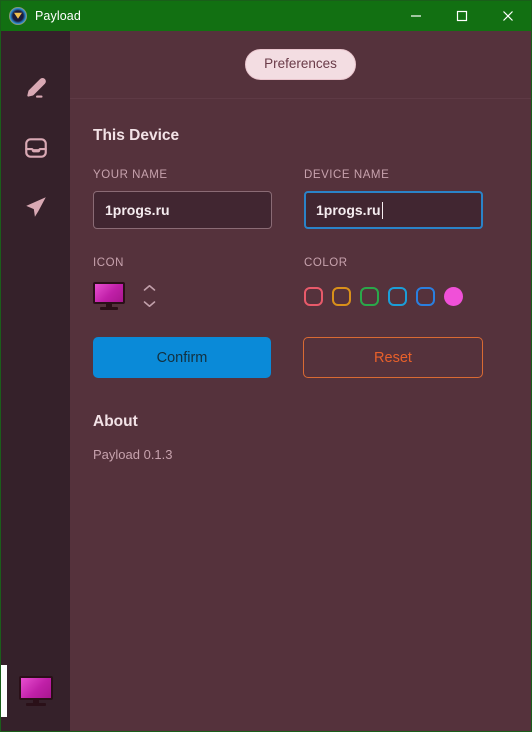 The width and height of the screenshot is (532, 732). What do you see at coordinates (18, 16) in the screenshot?
I see `payload-logo-icon` at bounding box center [18, 16].